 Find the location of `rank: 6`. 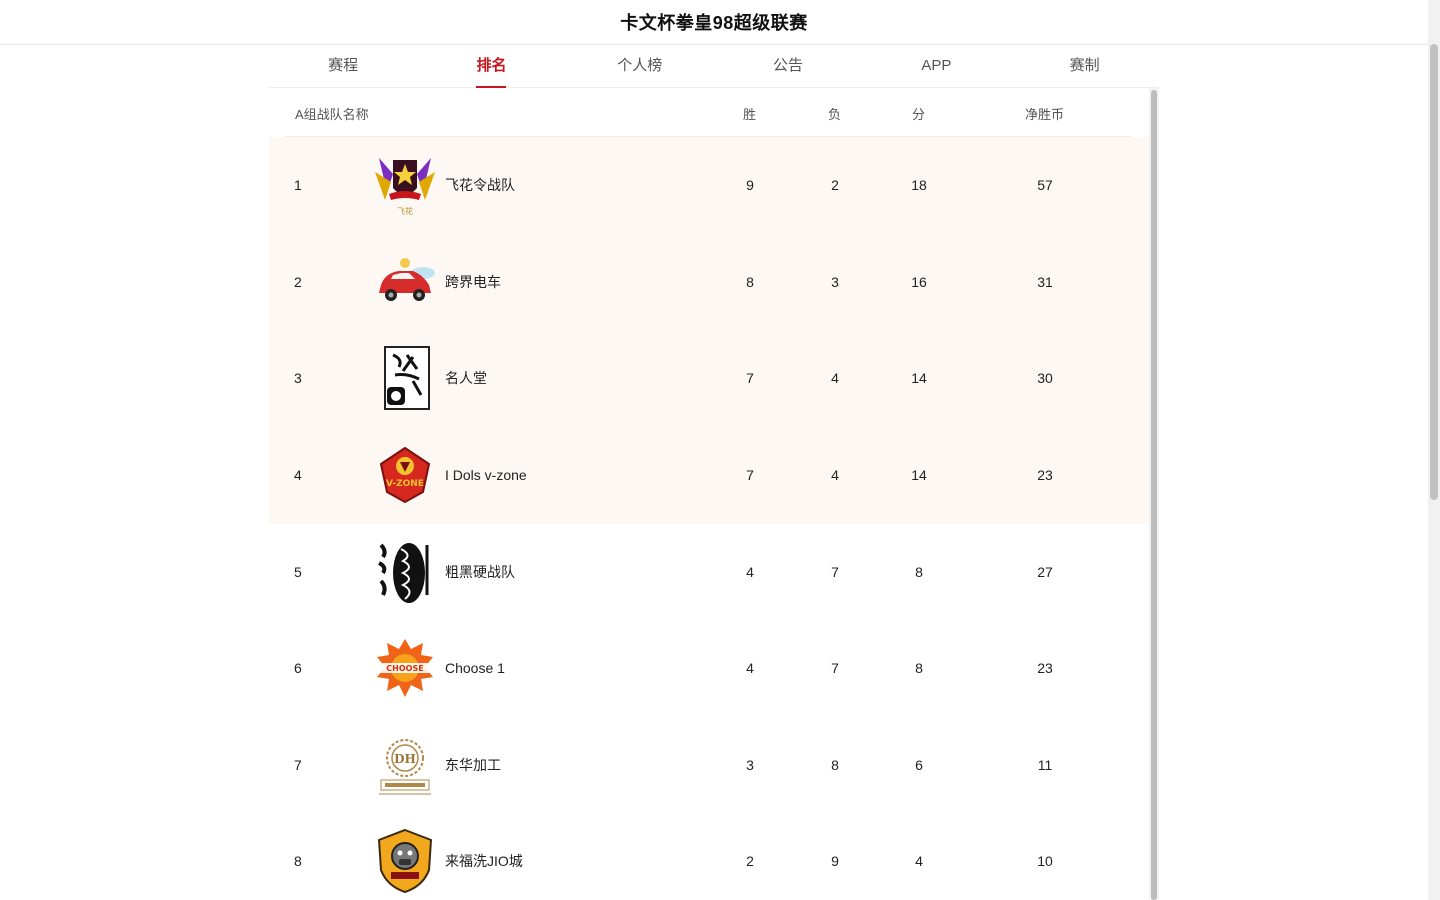

rank: 6 is located at coordinates (298, 668).